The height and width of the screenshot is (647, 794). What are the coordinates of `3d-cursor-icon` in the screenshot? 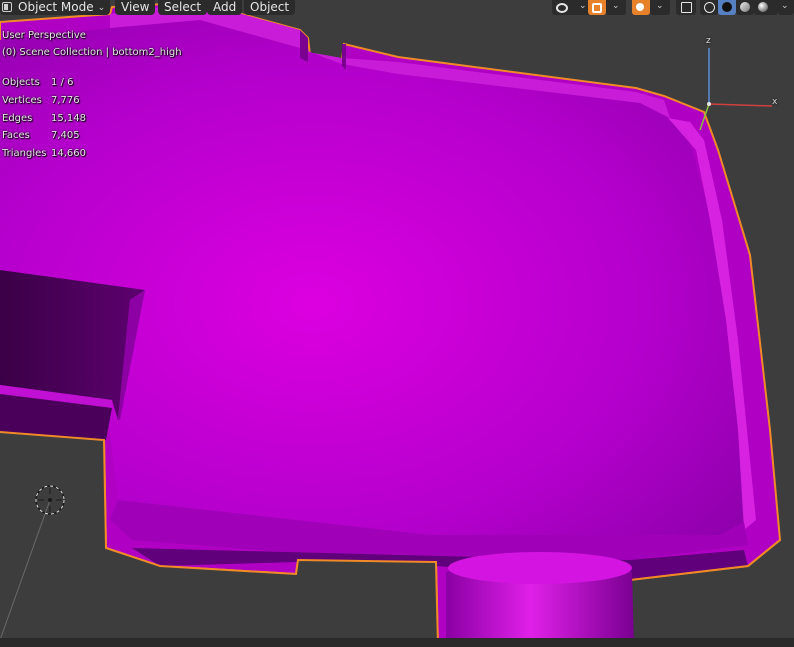 It's located at (50, 500).